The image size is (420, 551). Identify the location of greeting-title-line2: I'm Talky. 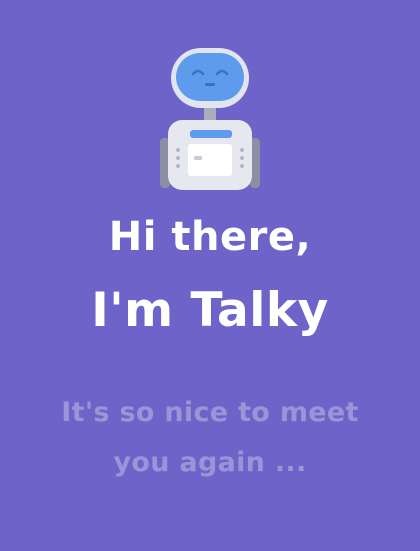
(210, 310).